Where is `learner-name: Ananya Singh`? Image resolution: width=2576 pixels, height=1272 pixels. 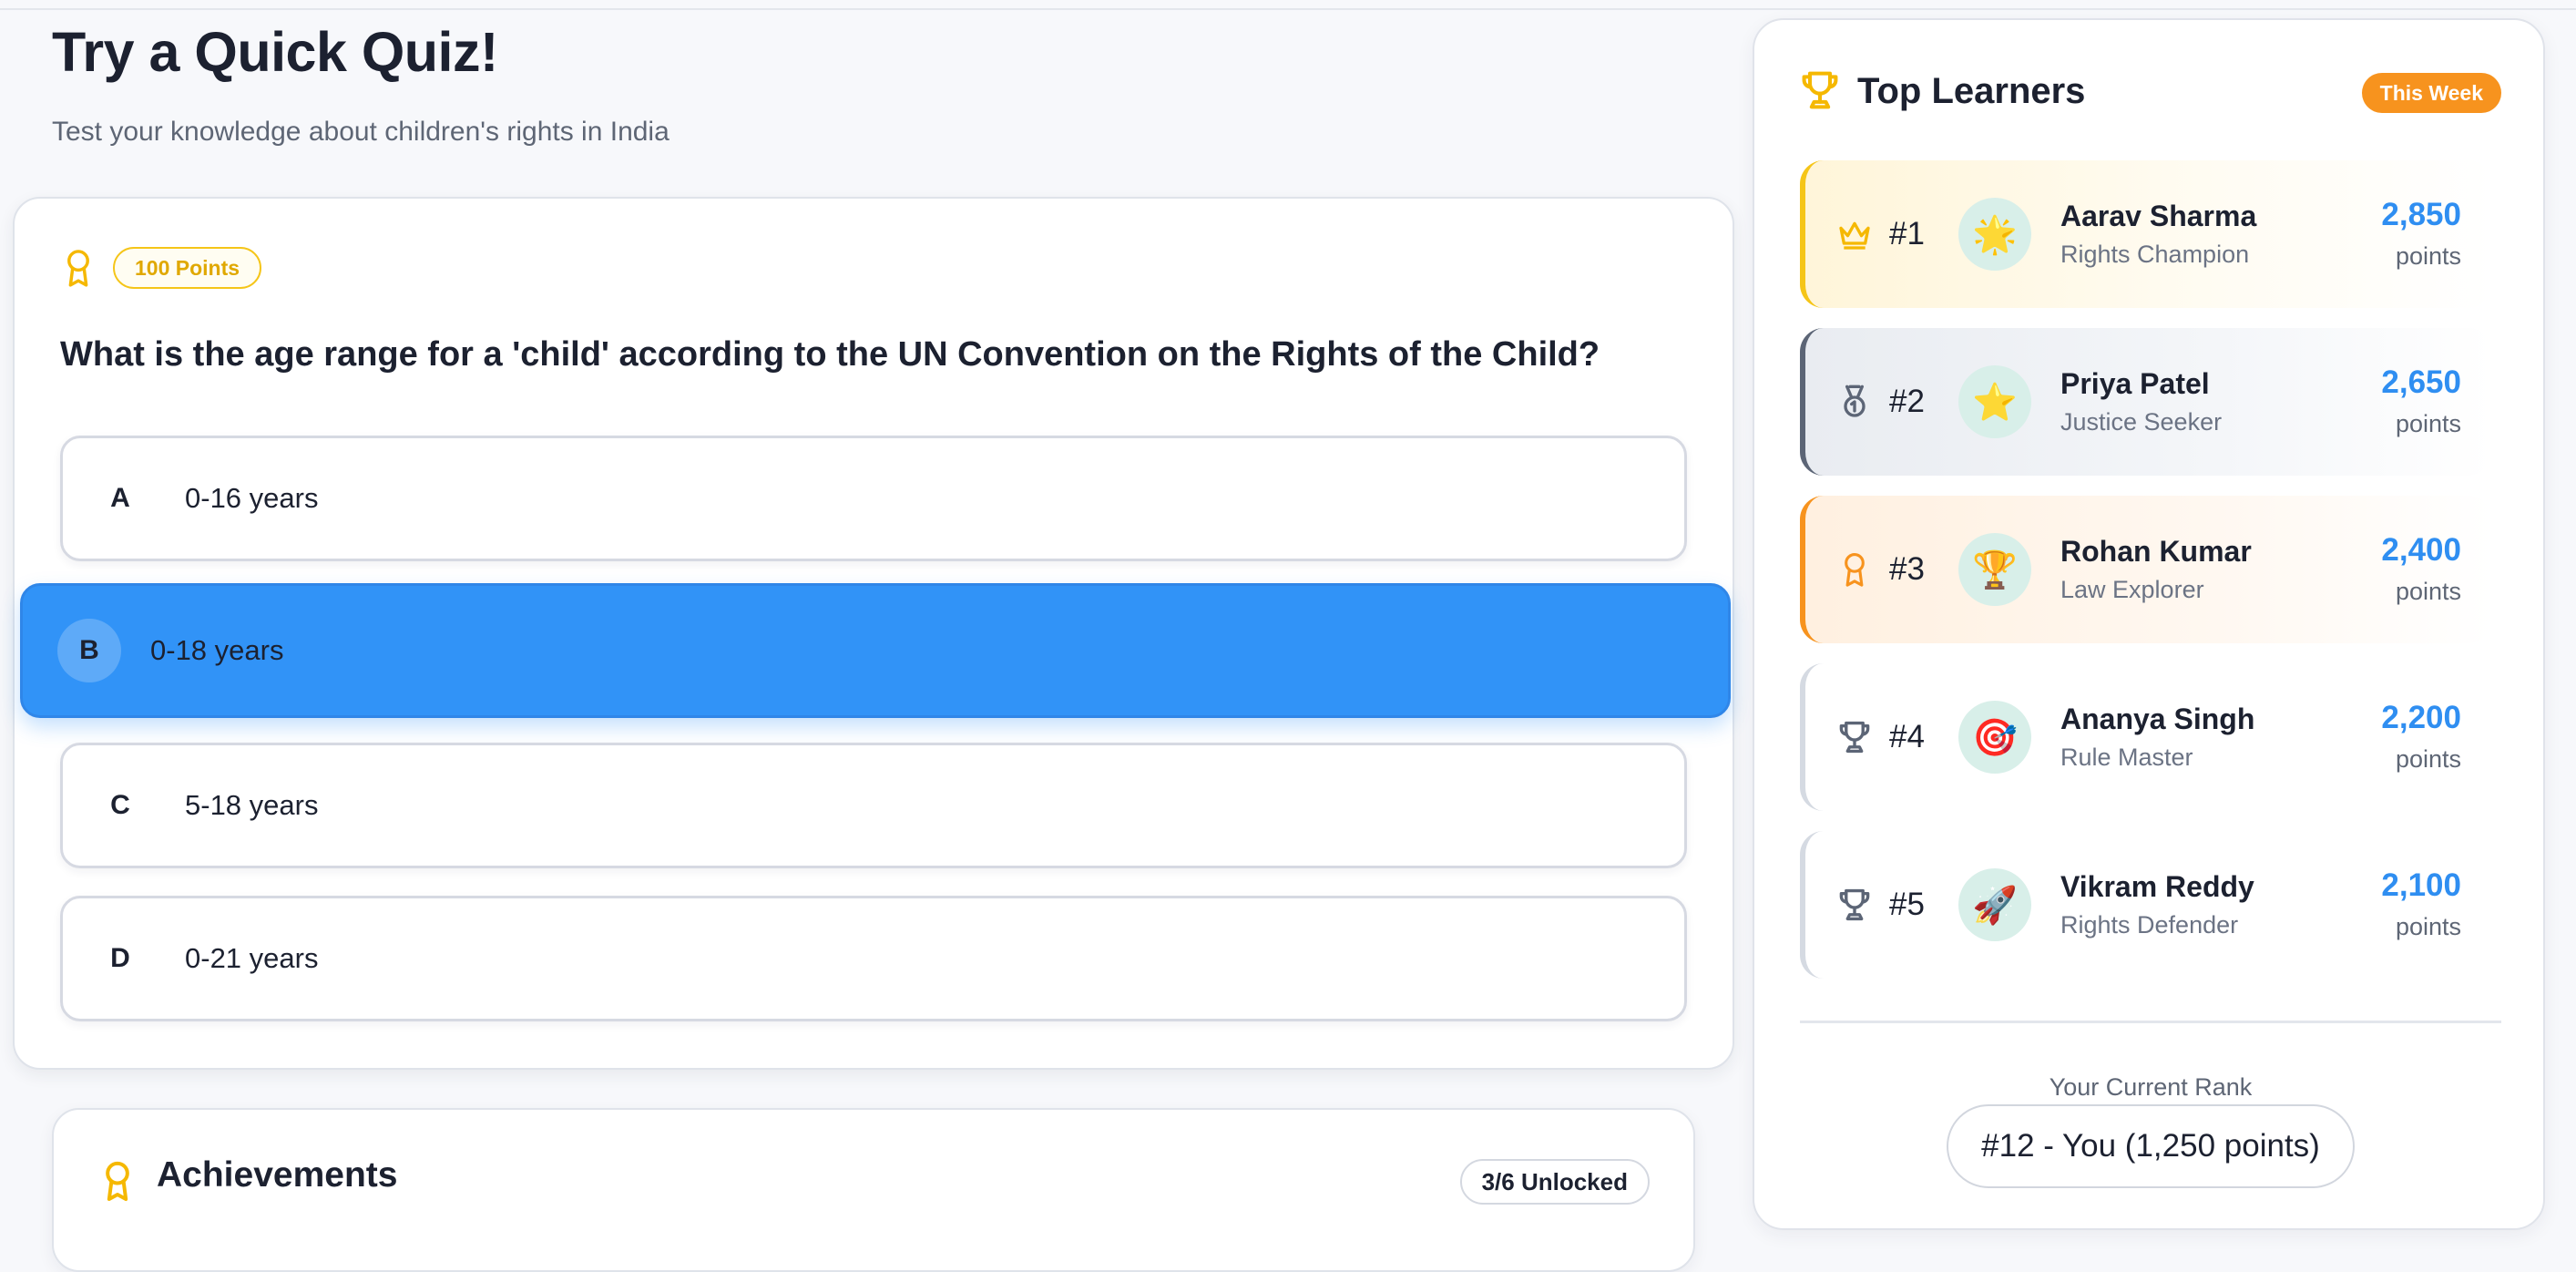
learner-name: Ananya Singh is located at coordinates (2157, 719).